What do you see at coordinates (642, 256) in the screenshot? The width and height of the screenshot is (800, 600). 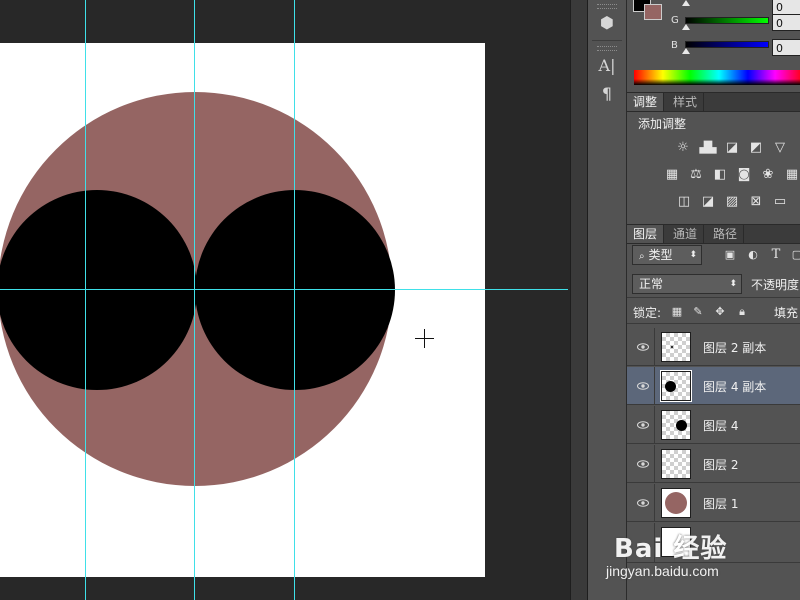 I see `search-icon: ⌕` at bounding box center [642, 256].